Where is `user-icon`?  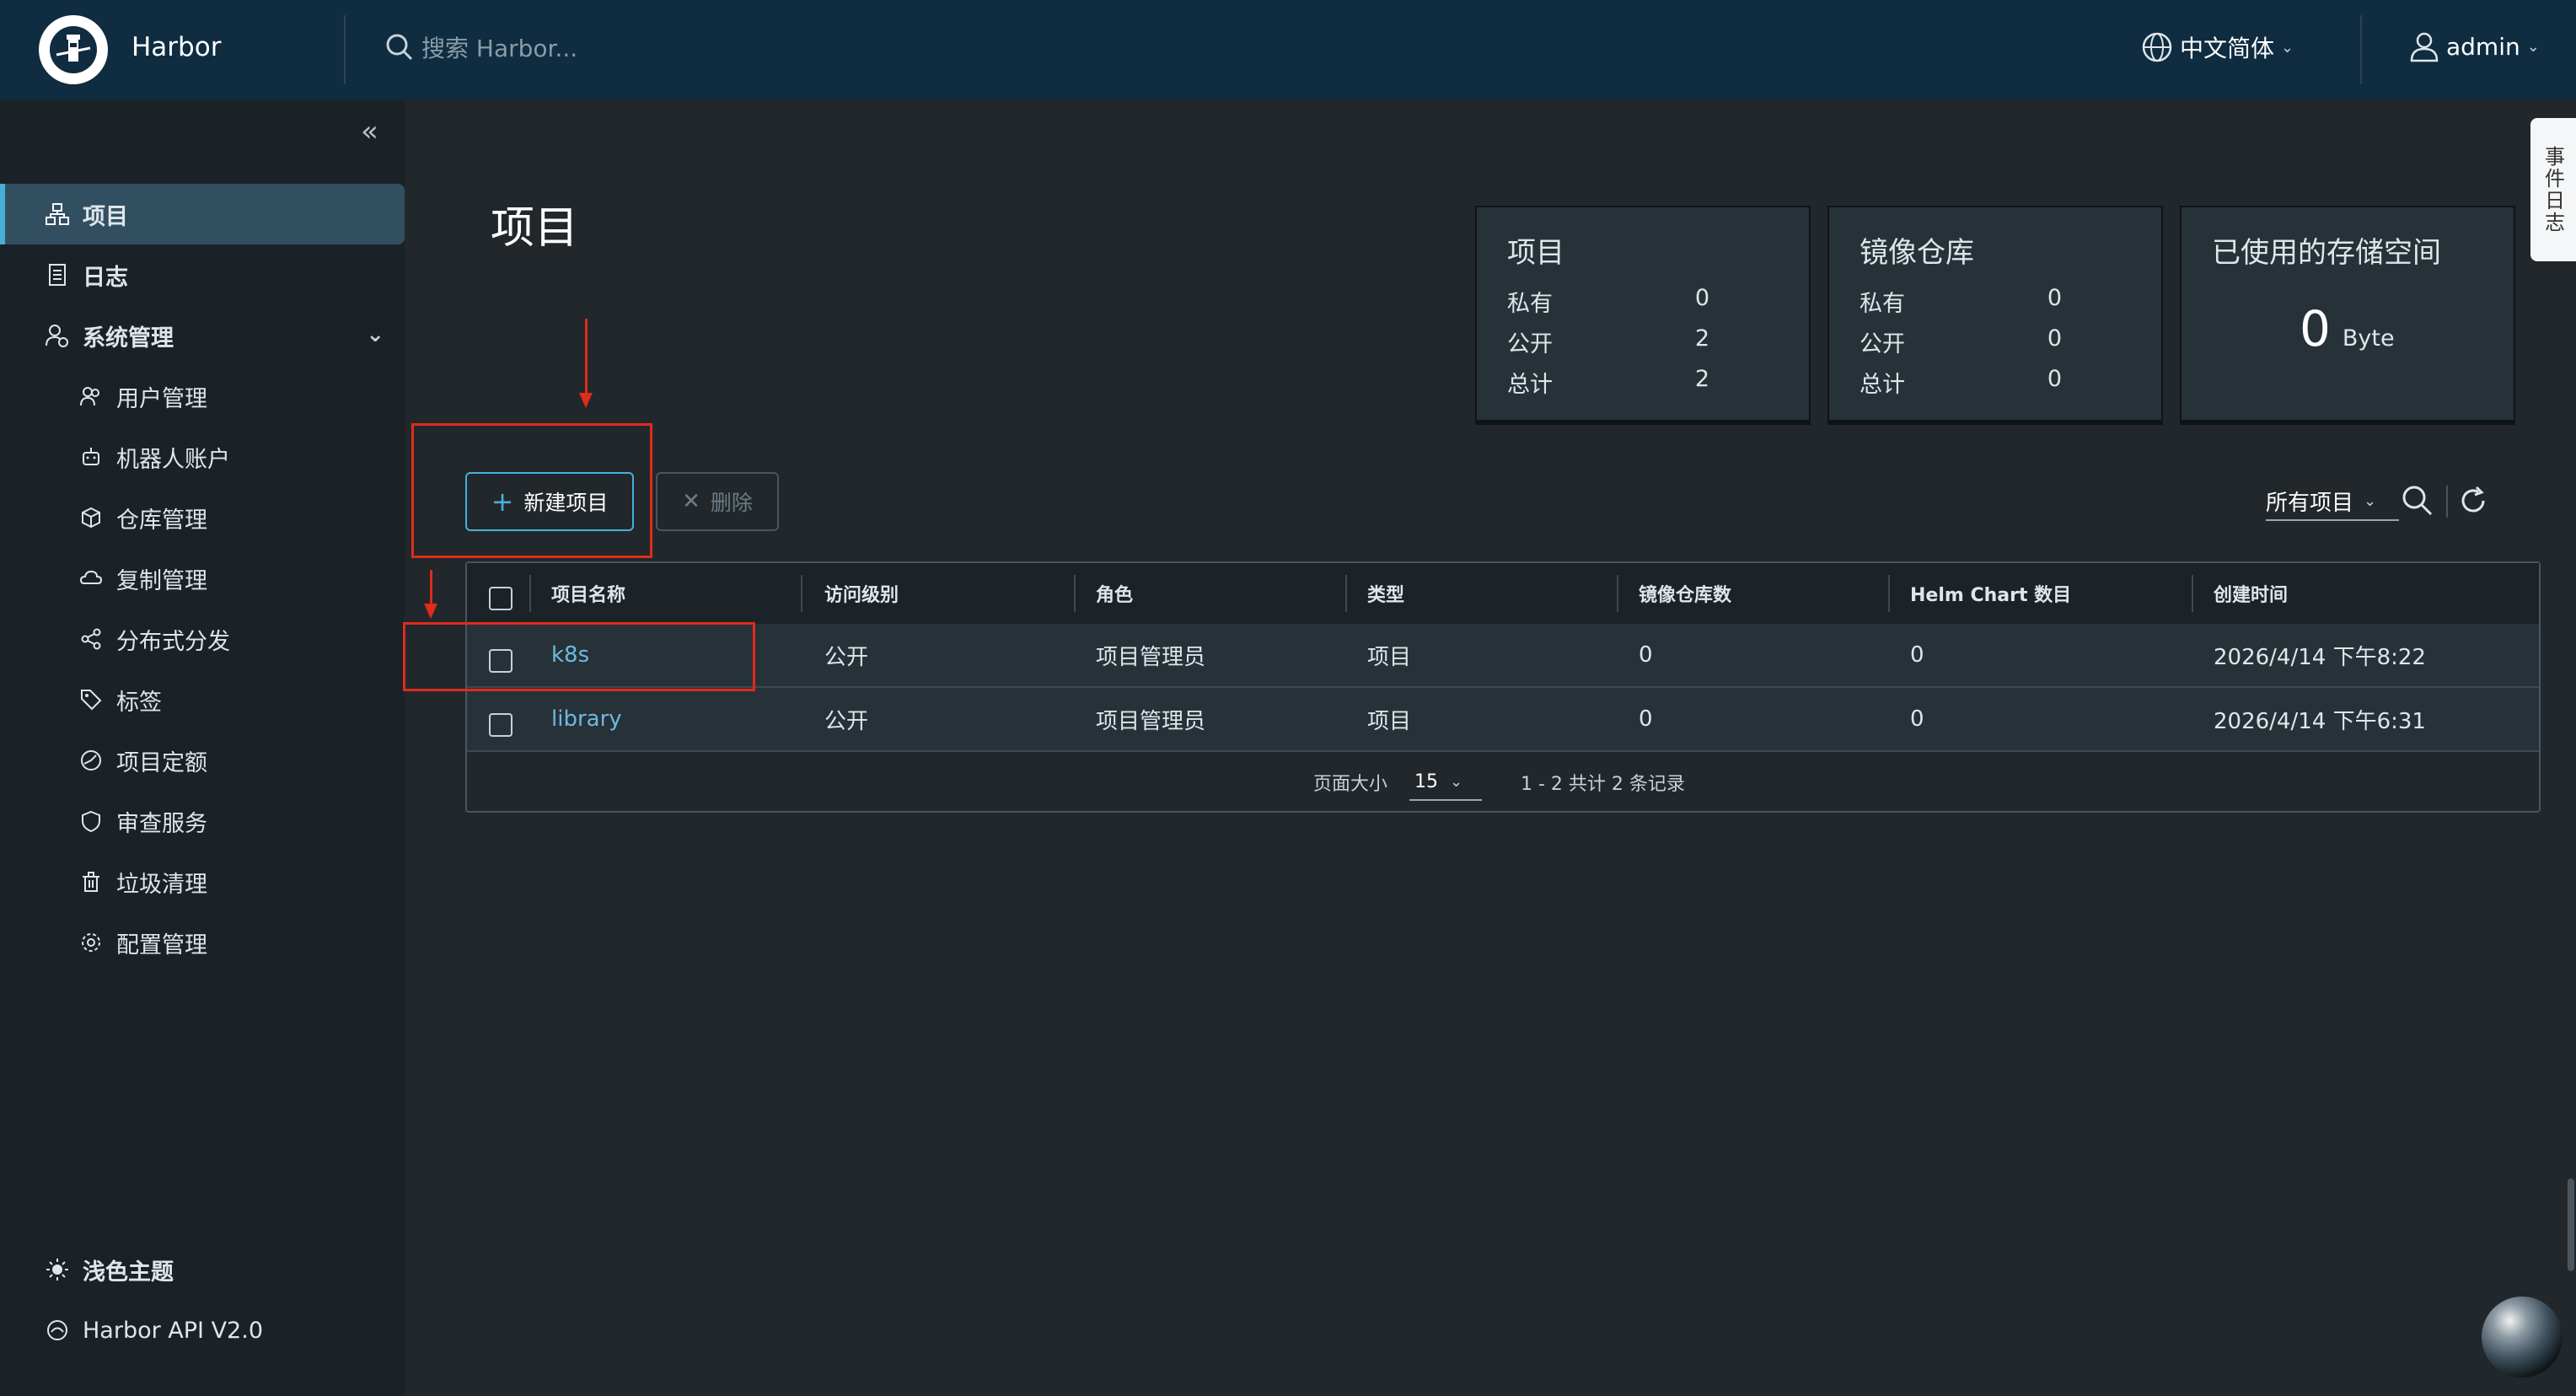 user-icon is located at coordinates (2424, 47).